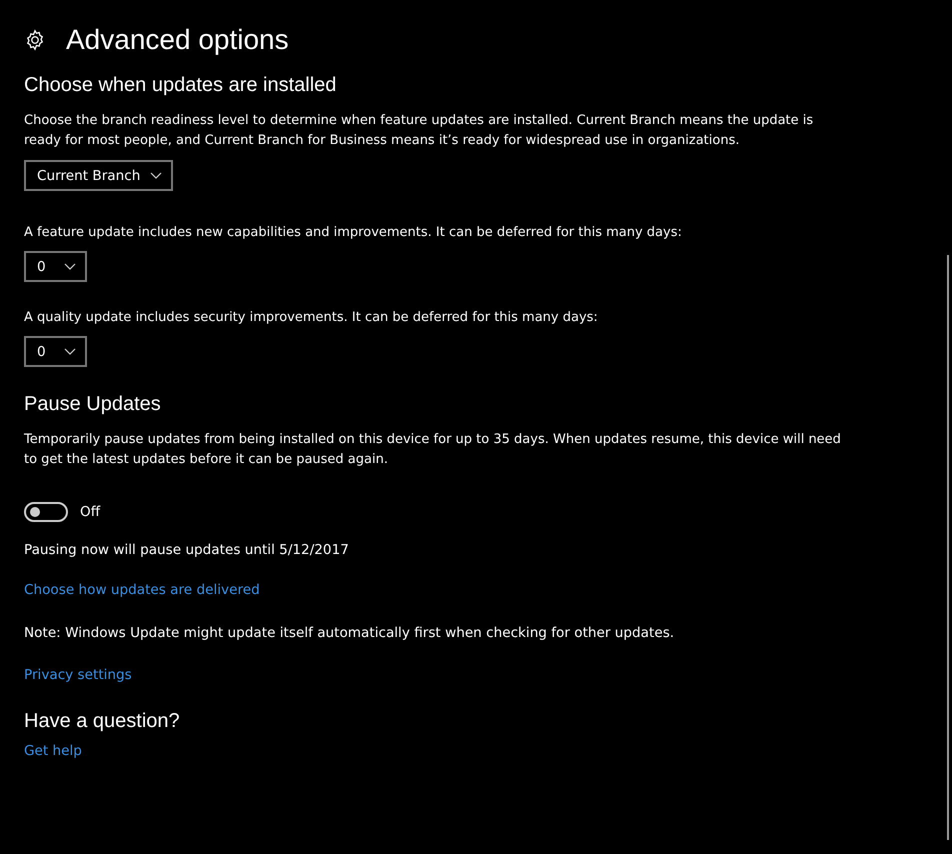 Image resolution: width=952 pixels, height=854 pixels. What do you see at coordinates (78, 675) in the screenshot?
I see `settings-link: Privacy settings` at bounding box center [78, 675].